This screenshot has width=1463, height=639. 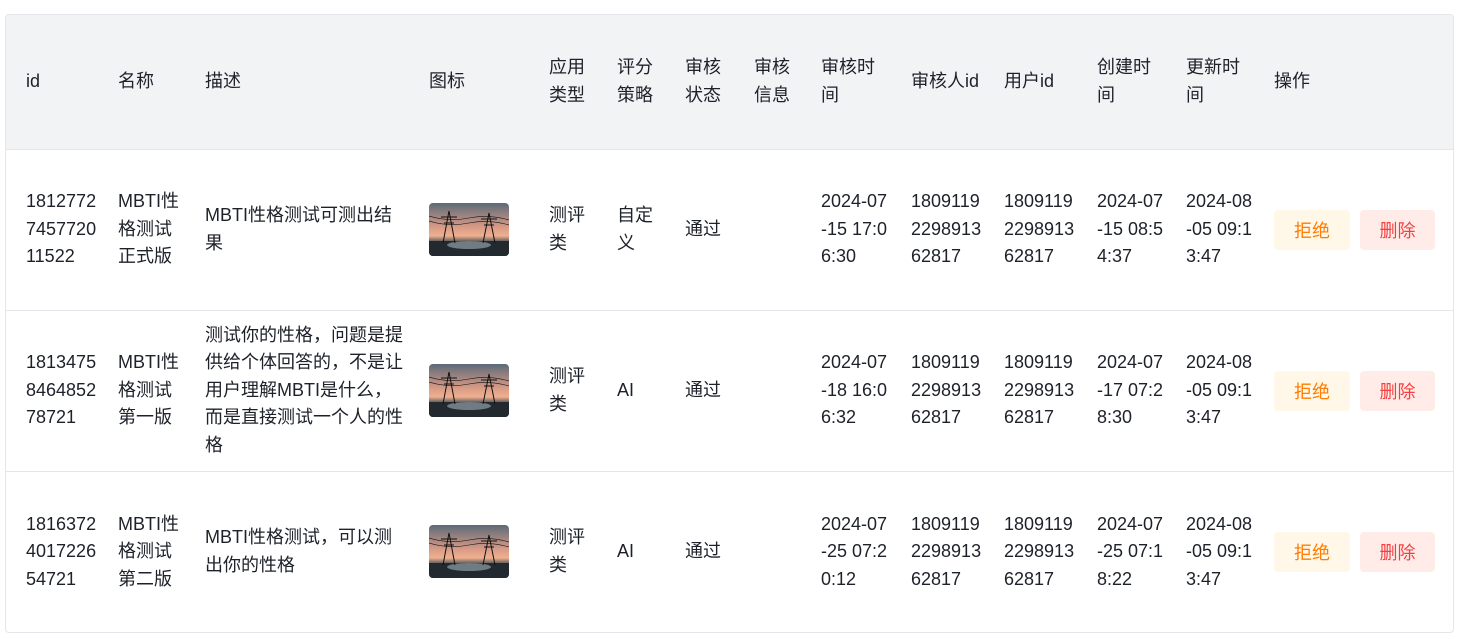 What do you see at coordinates (141, 391) in the screenshot?
I see `cell-name: MBTI性格测试第一版` at bounding box center [141, 391].